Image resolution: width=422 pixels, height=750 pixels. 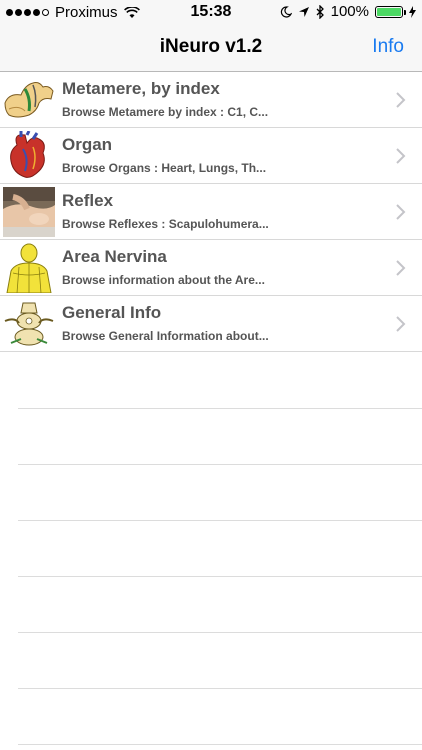 I want to click on reflex-photo-icon, so click(x=29, y=212).